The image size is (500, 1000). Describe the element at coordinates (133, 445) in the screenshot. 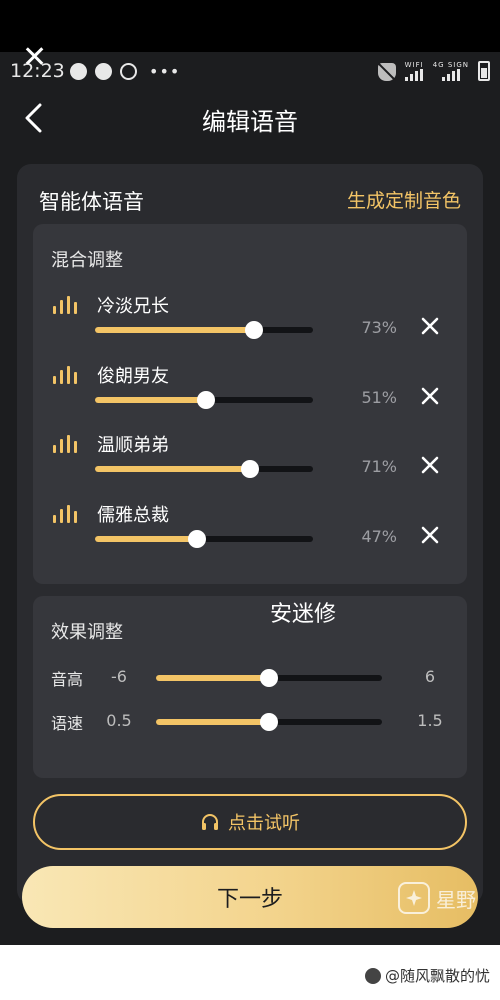

I see `voice-name: 温顺弟弟` at that location.